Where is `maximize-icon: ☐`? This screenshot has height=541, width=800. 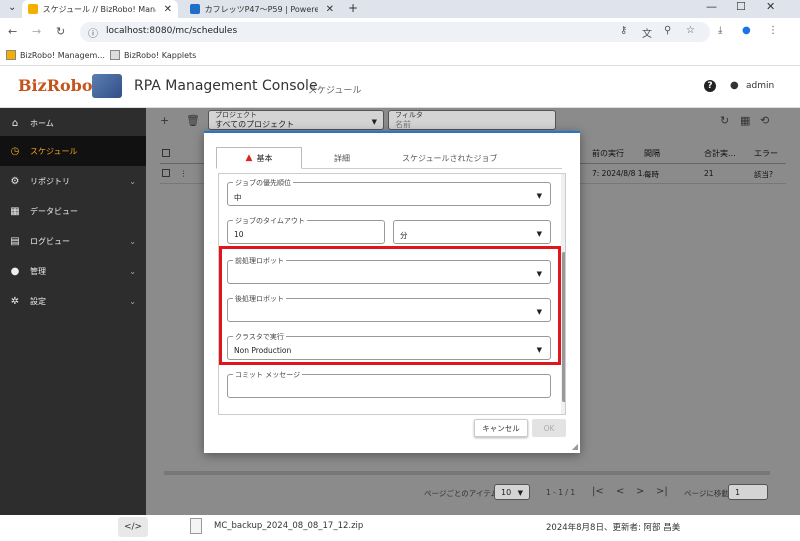
maximize-icon: ☐ is located at coordinates (741, 6).